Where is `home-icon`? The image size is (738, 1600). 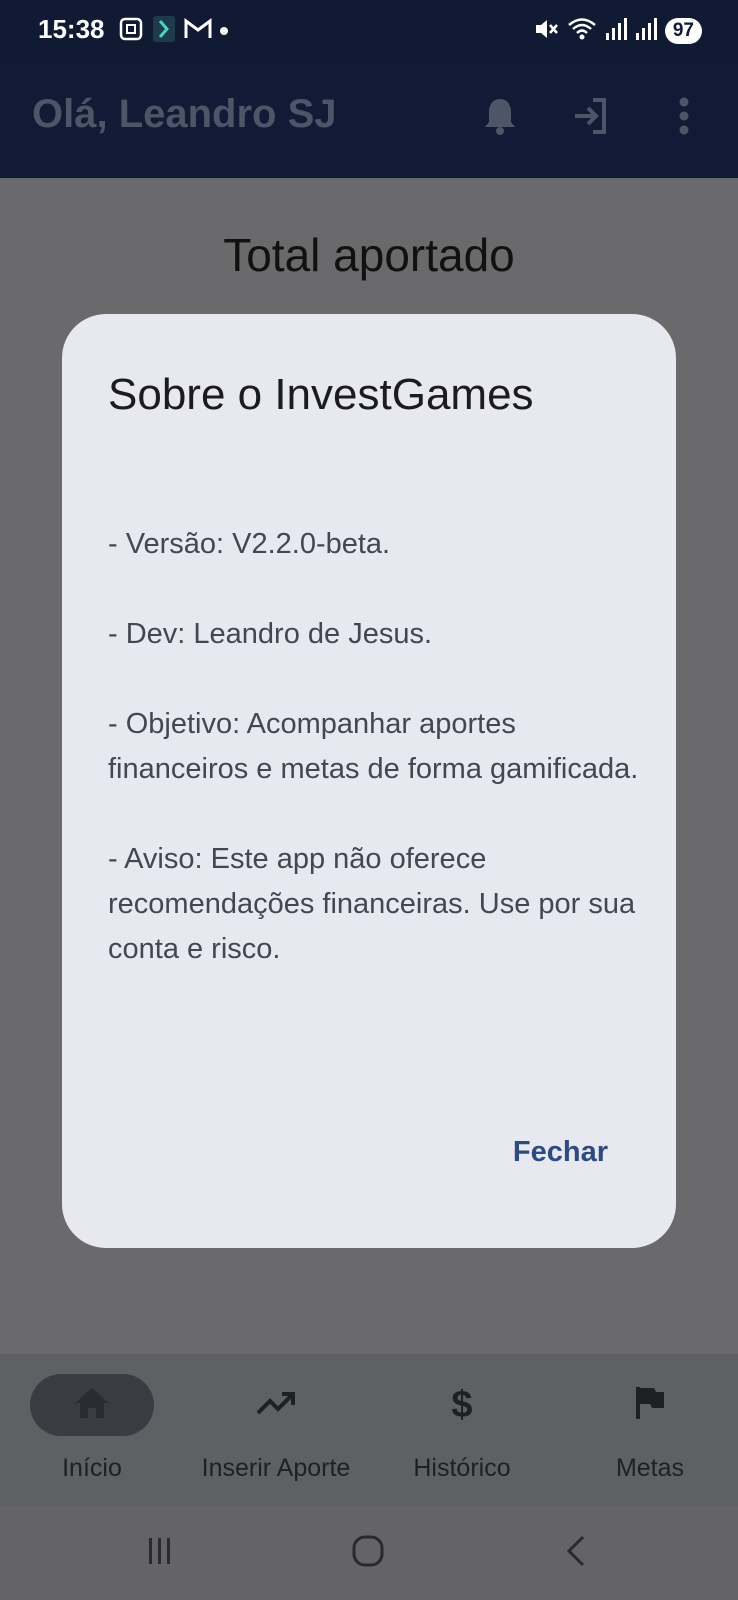
home-icon is located at coordinates (92, 1405).